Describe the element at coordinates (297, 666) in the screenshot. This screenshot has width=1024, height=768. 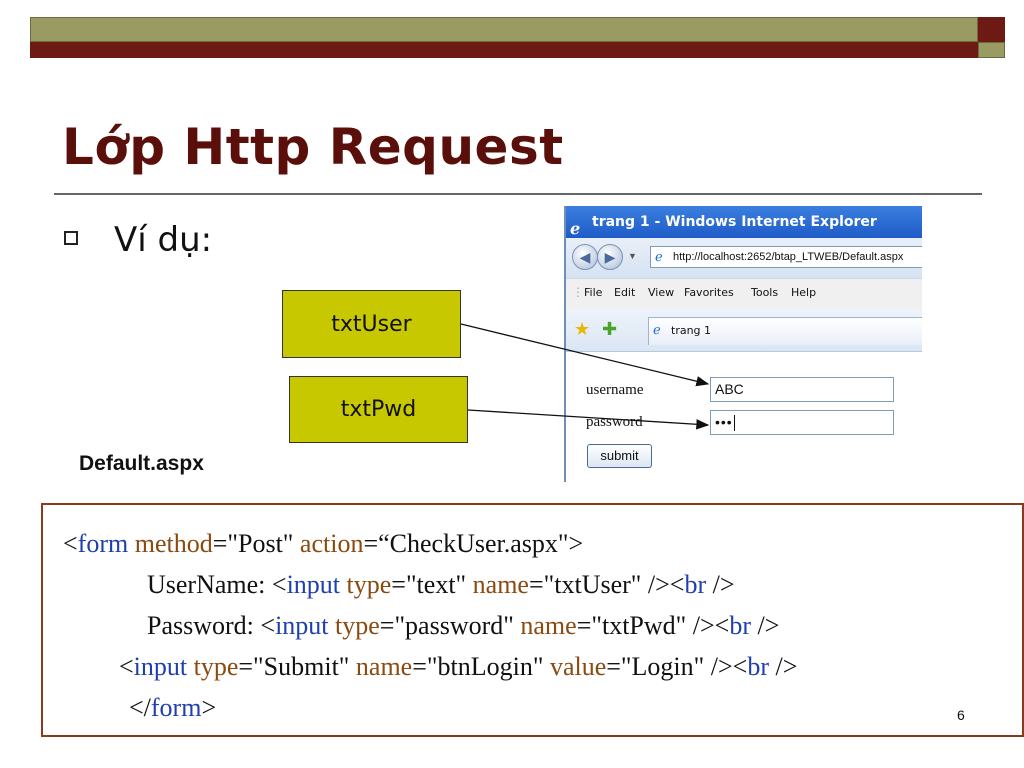
I see `code-token: ="Submit"` at that location.